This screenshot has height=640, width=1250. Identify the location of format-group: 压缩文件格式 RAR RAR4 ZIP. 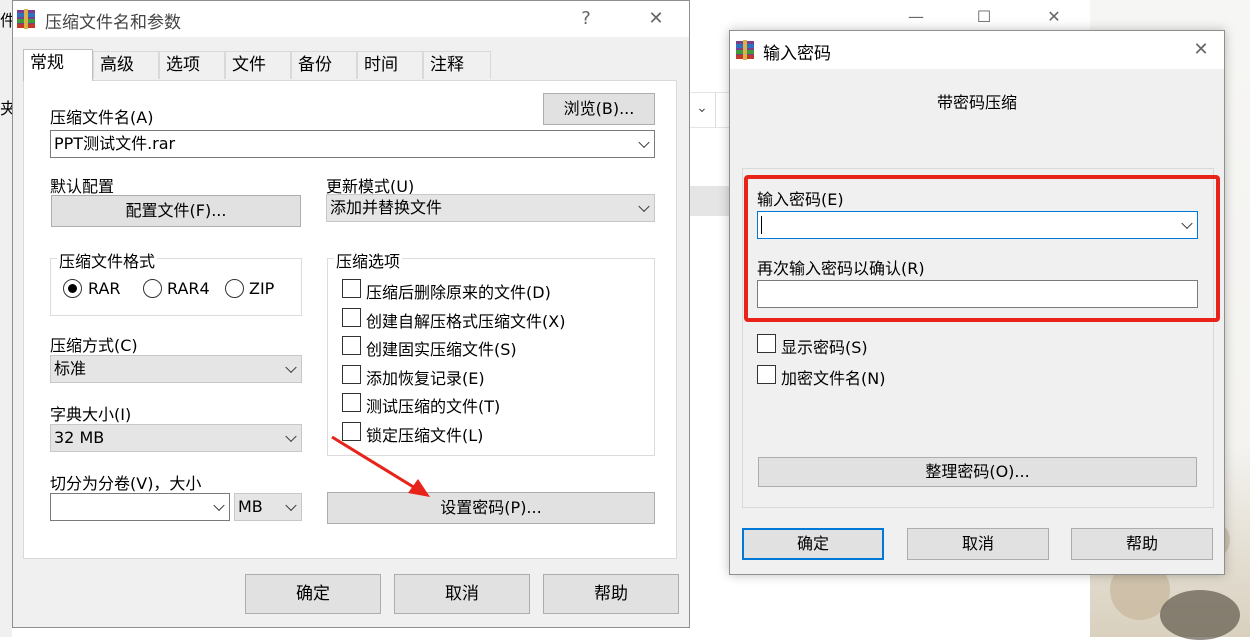
(176, 282).